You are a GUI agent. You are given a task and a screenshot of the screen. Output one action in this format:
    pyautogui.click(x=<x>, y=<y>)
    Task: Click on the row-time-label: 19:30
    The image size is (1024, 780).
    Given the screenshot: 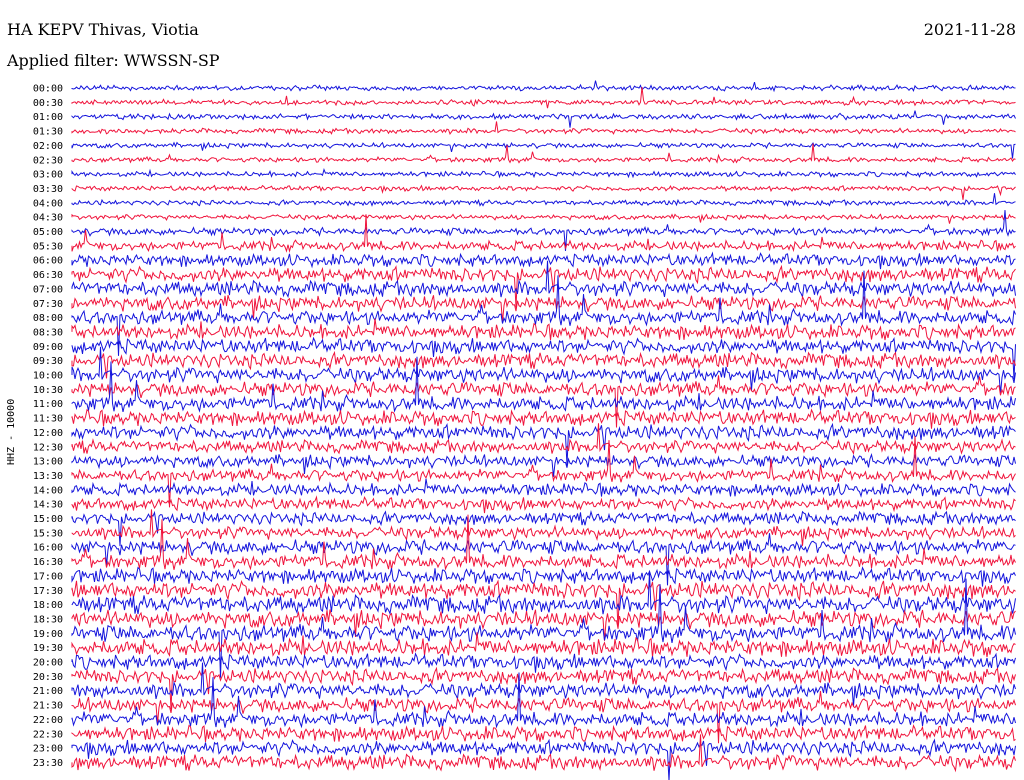 What is the action you would take?
    pyautogui.click(x=48, y=648)
    